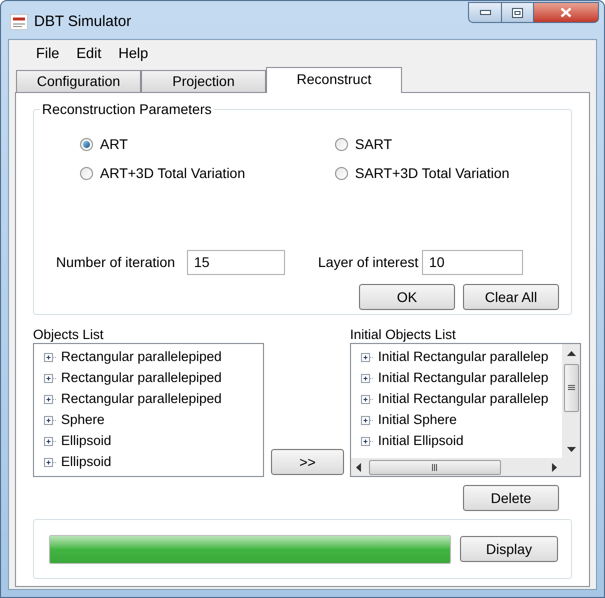  I want to click on close-button, so click(566, 12).